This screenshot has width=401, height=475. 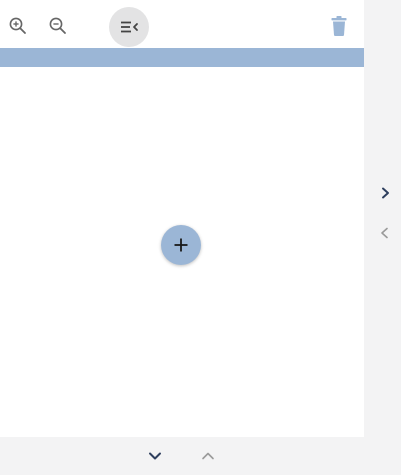 I want to click on side-prev-button, so click(x=385, y=233).